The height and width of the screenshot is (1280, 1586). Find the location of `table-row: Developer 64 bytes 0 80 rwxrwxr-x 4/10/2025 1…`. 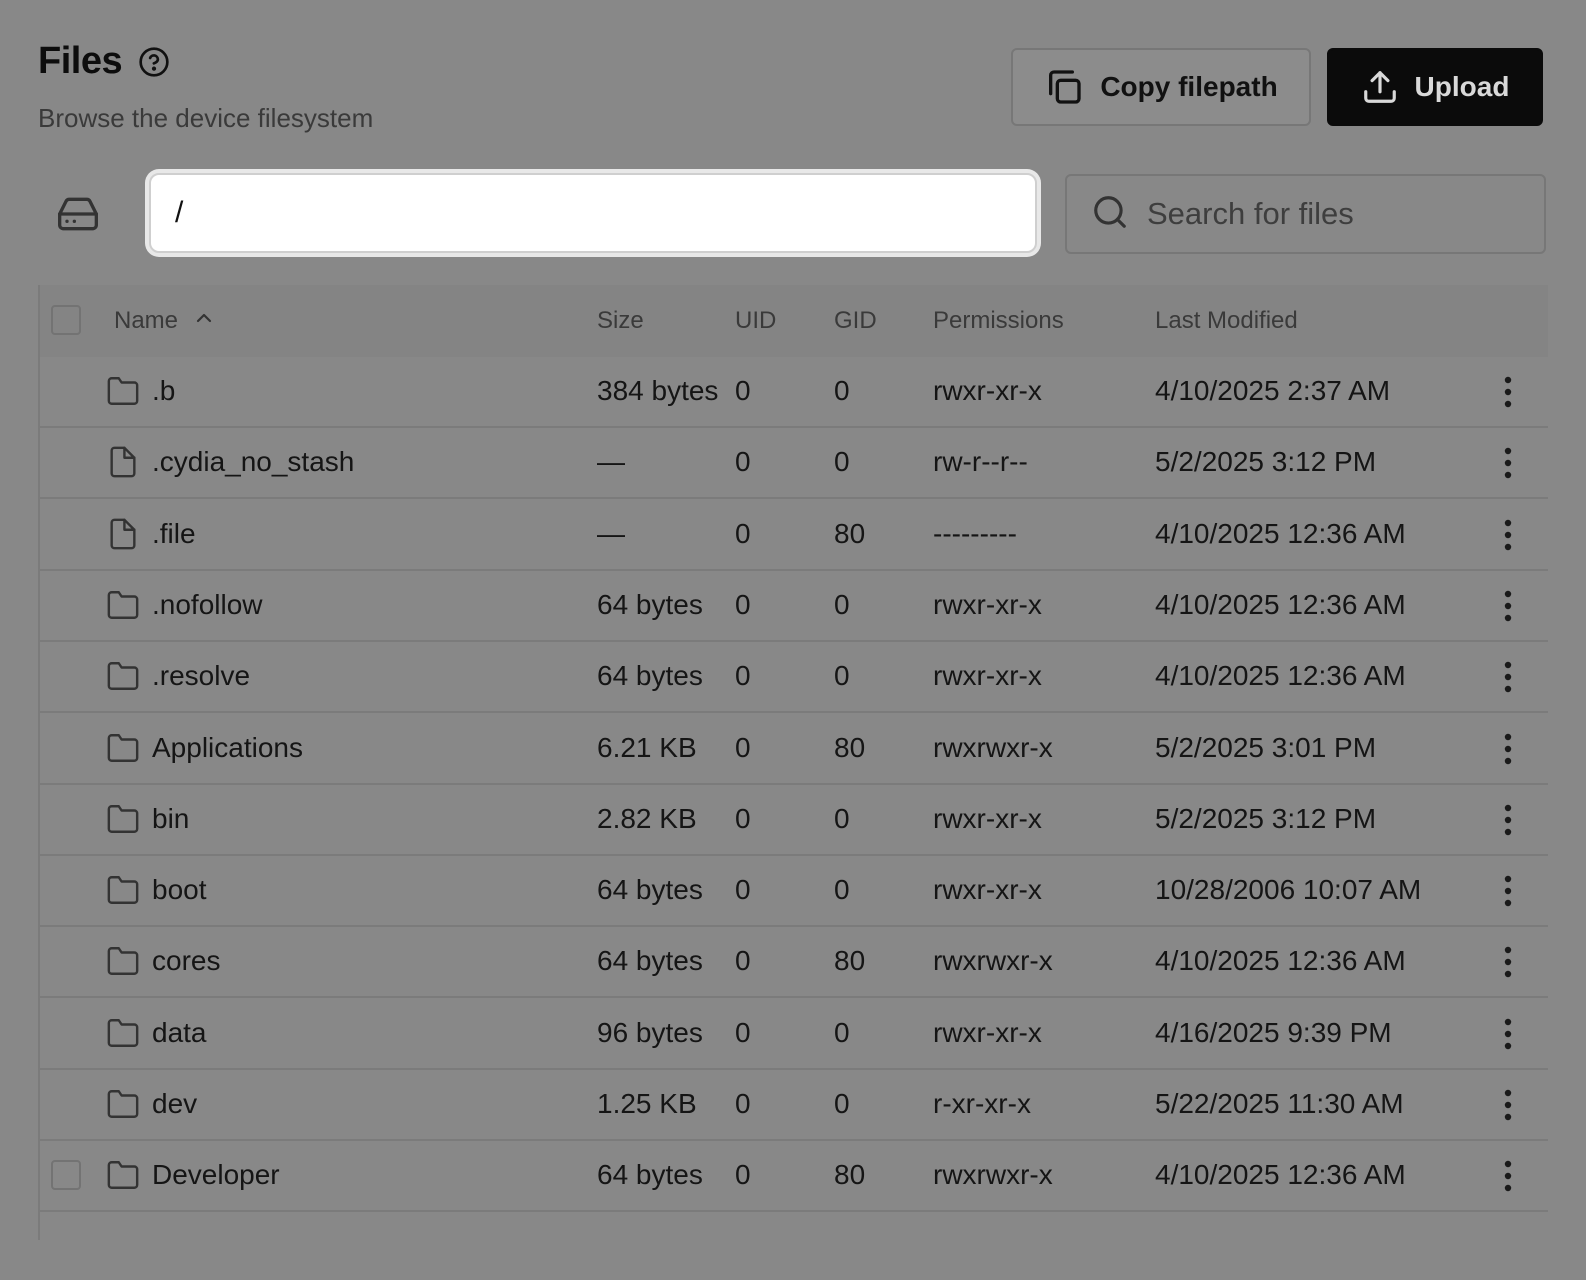

table-row: Developer 64 bytes 0 80 rwxrwxr-x 4/10/2025 1… is located at coordinates (794, 1176).